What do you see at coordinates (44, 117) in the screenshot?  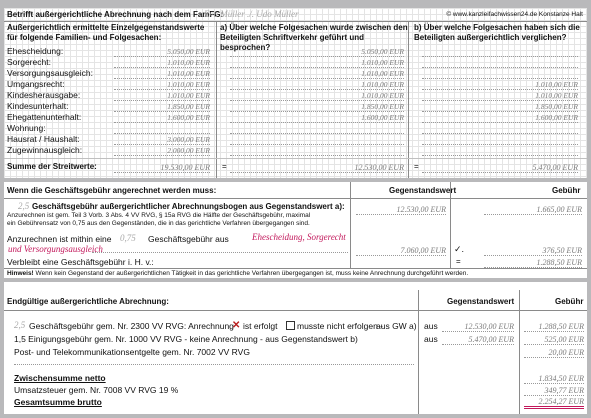 I see `row-label: Ehegattenunterhalt:` at bounding box center [44, 117].